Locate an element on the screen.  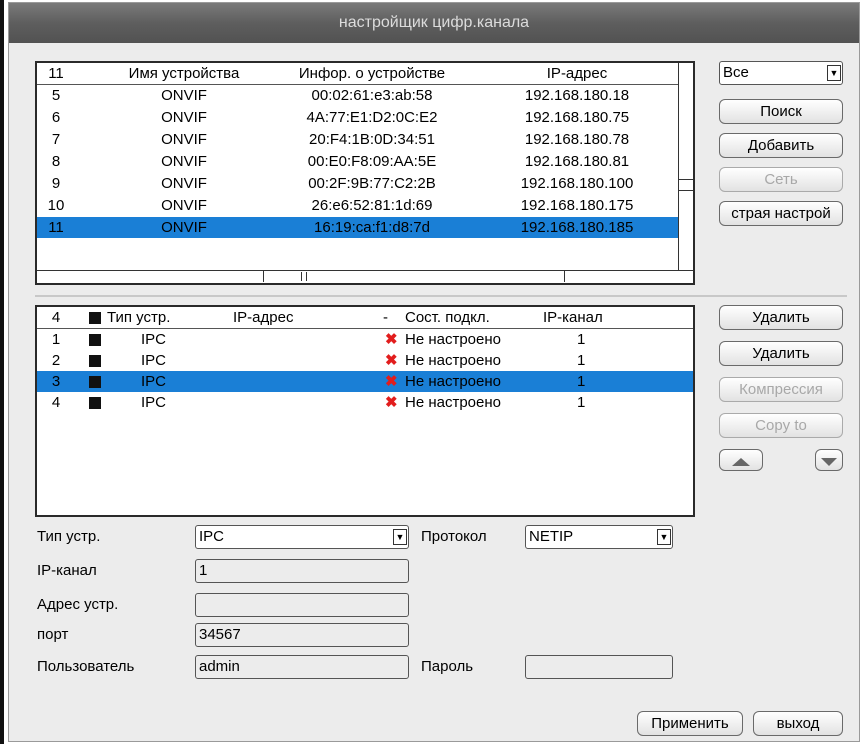
cell-device-info: 00:2F:9B:77:C2:2B is located at coordinates (372, 183).